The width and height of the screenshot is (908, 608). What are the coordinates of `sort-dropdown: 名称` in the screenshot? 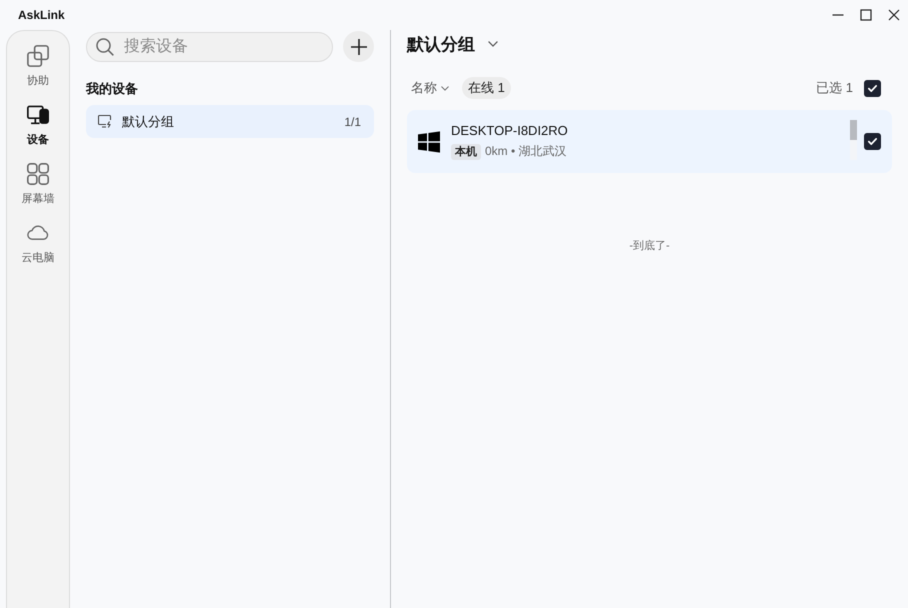 It's located at (428, 88).